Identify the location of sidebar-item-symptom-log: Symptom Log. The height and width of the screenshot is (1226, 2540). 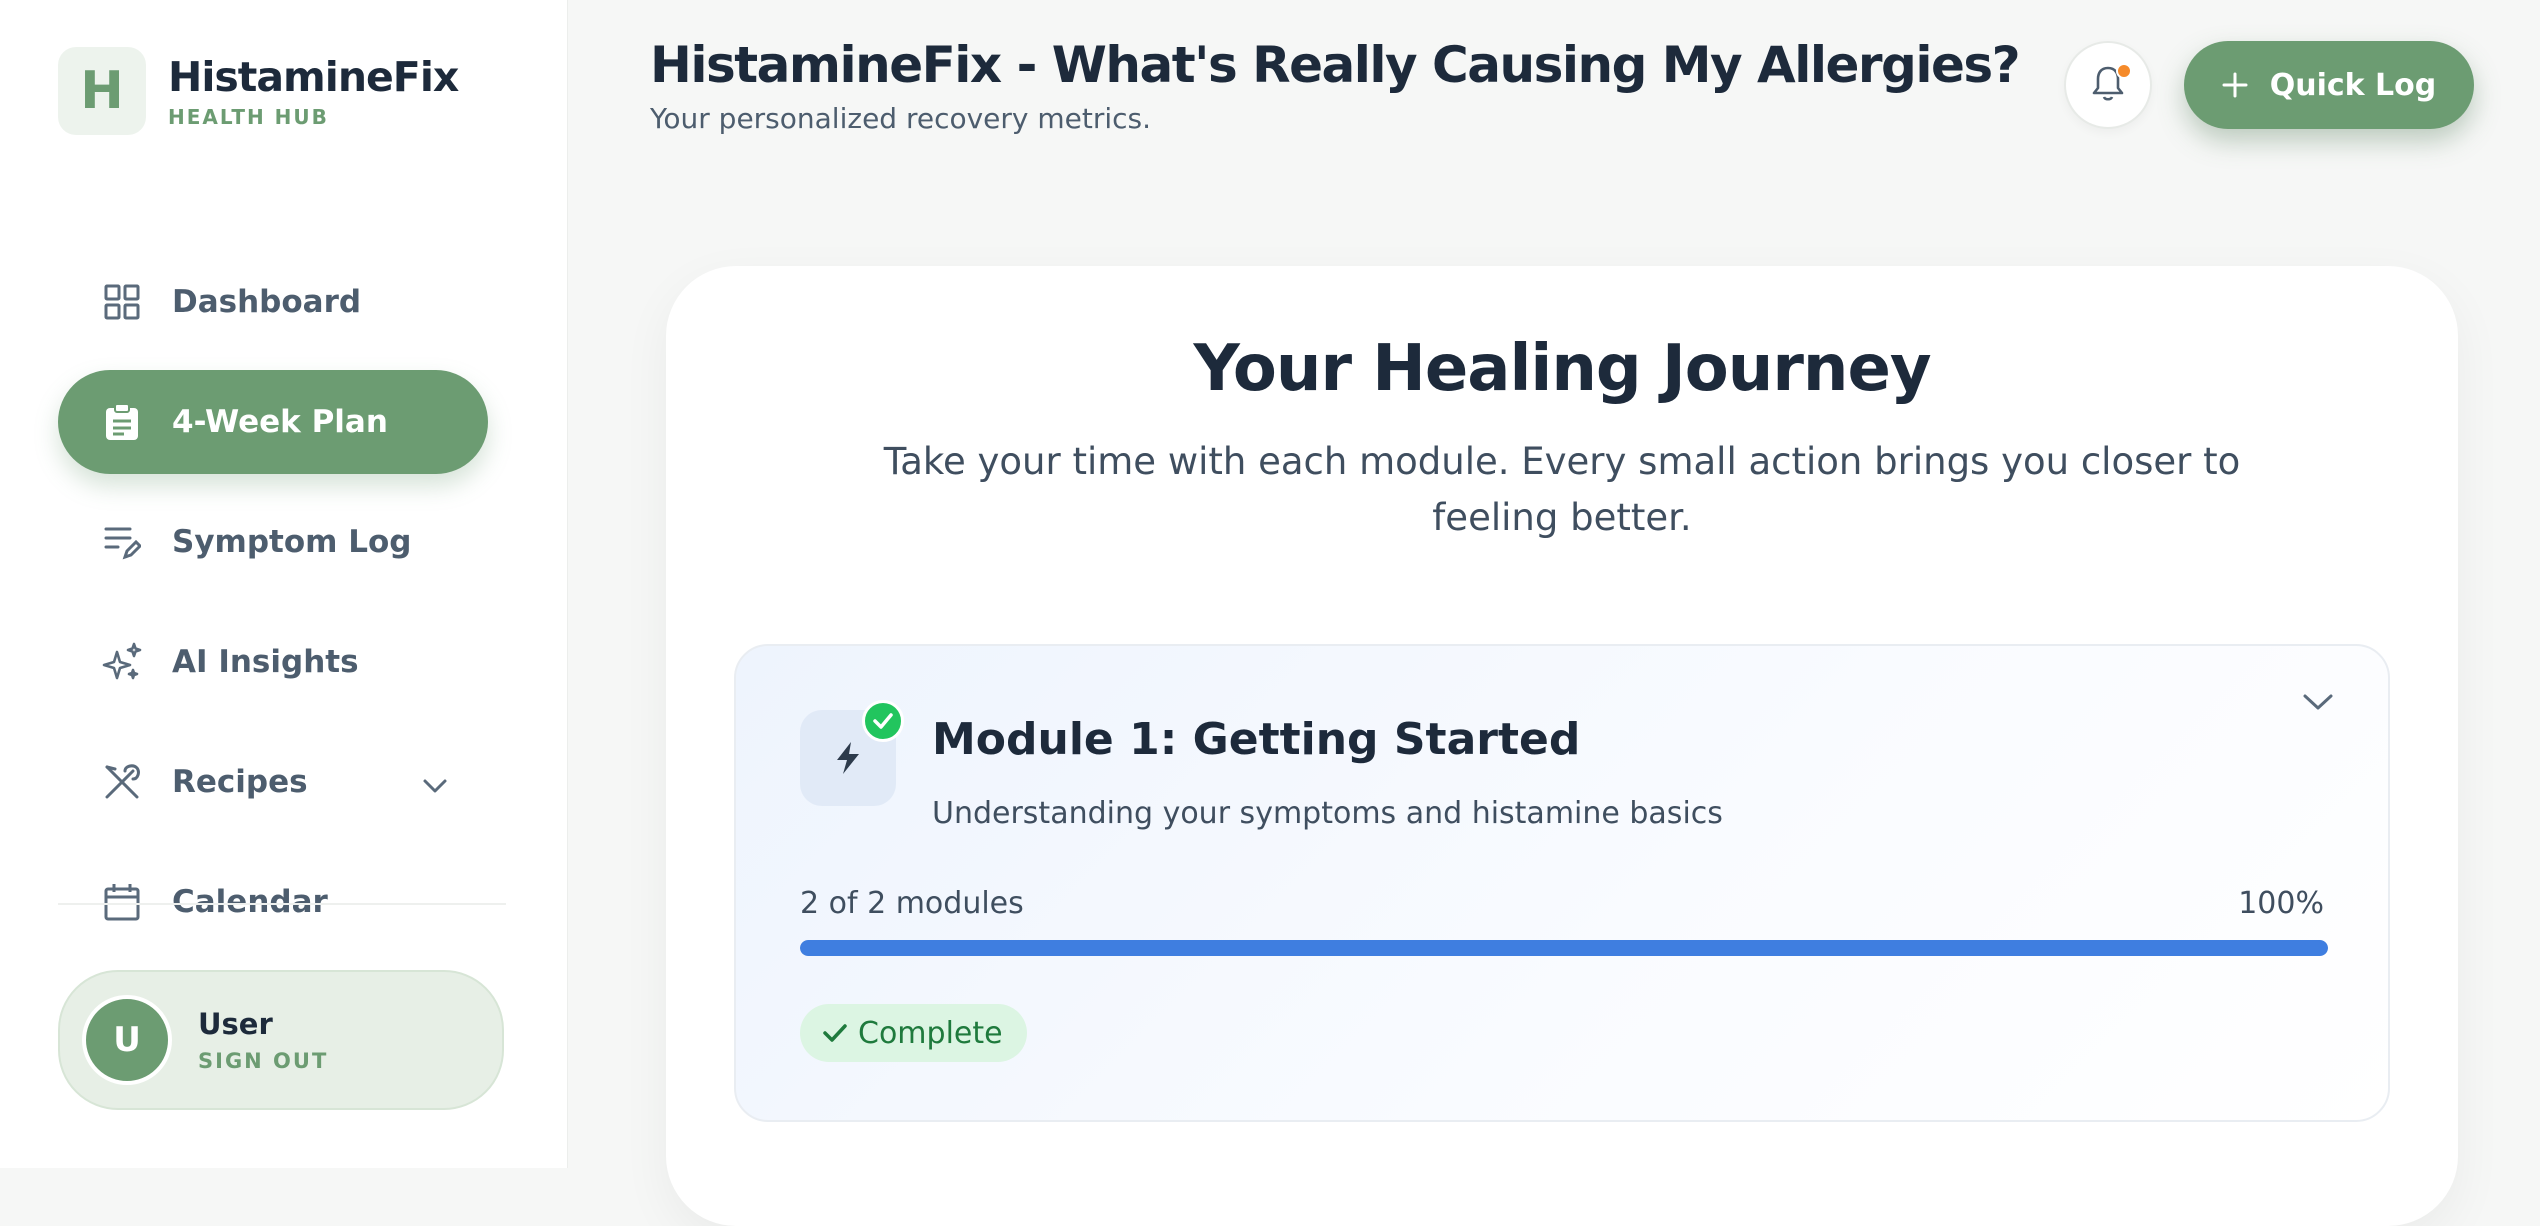
(273, 542).